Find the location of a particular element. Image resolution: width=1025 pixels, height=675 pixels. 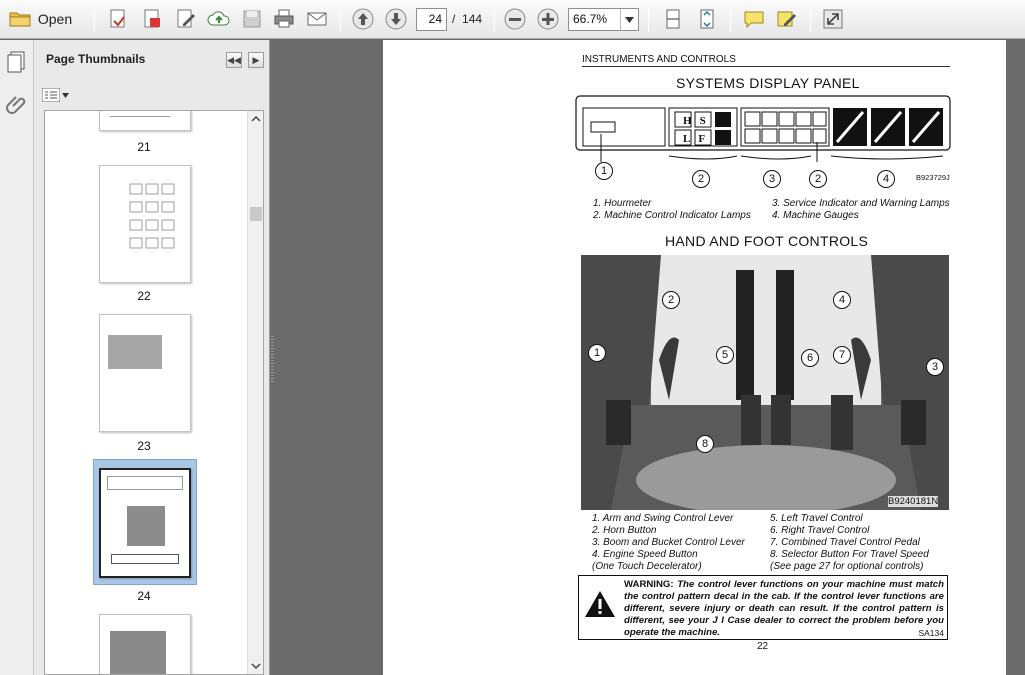

print-button is located at coordinates (284, 19).